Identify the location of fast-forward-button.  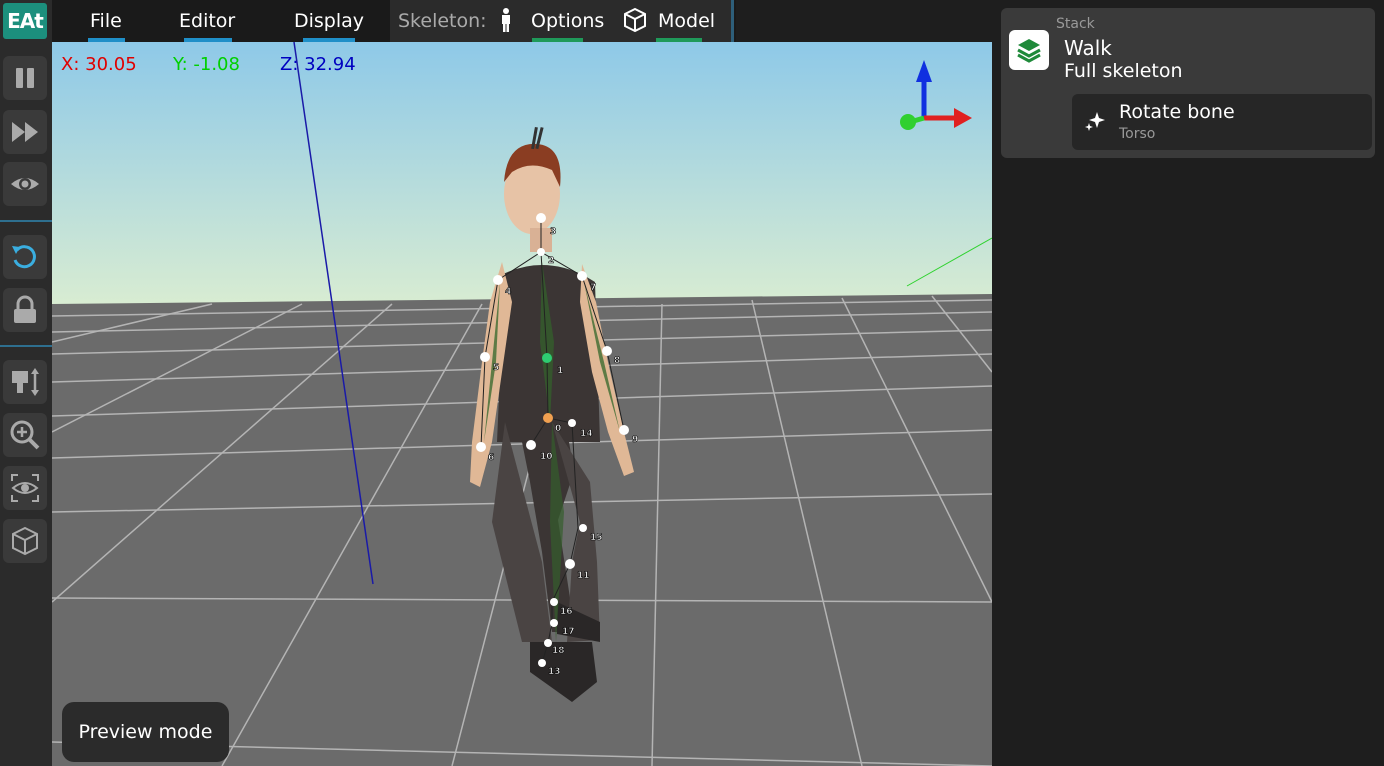
(25, 132).